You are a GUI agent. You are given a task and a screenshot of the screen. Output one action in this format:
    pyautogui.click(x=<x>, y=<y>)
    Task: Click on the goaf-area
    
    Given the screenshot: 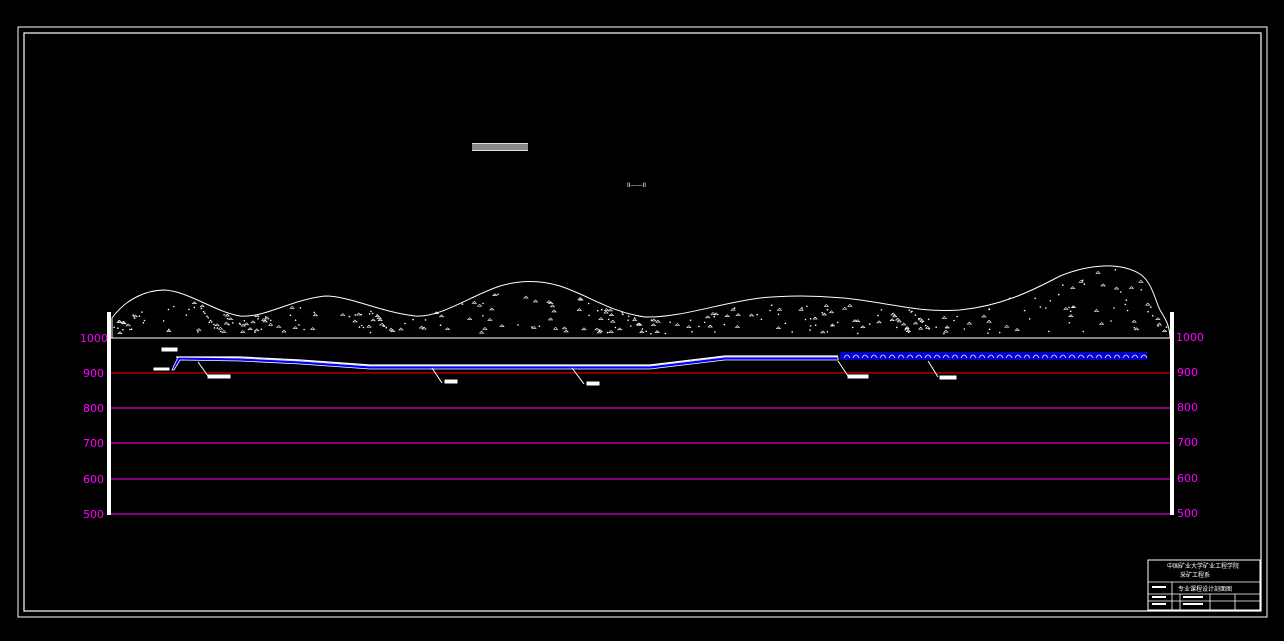 What is the action you would take?
    pyautogui.click(x=994, y=356)
    